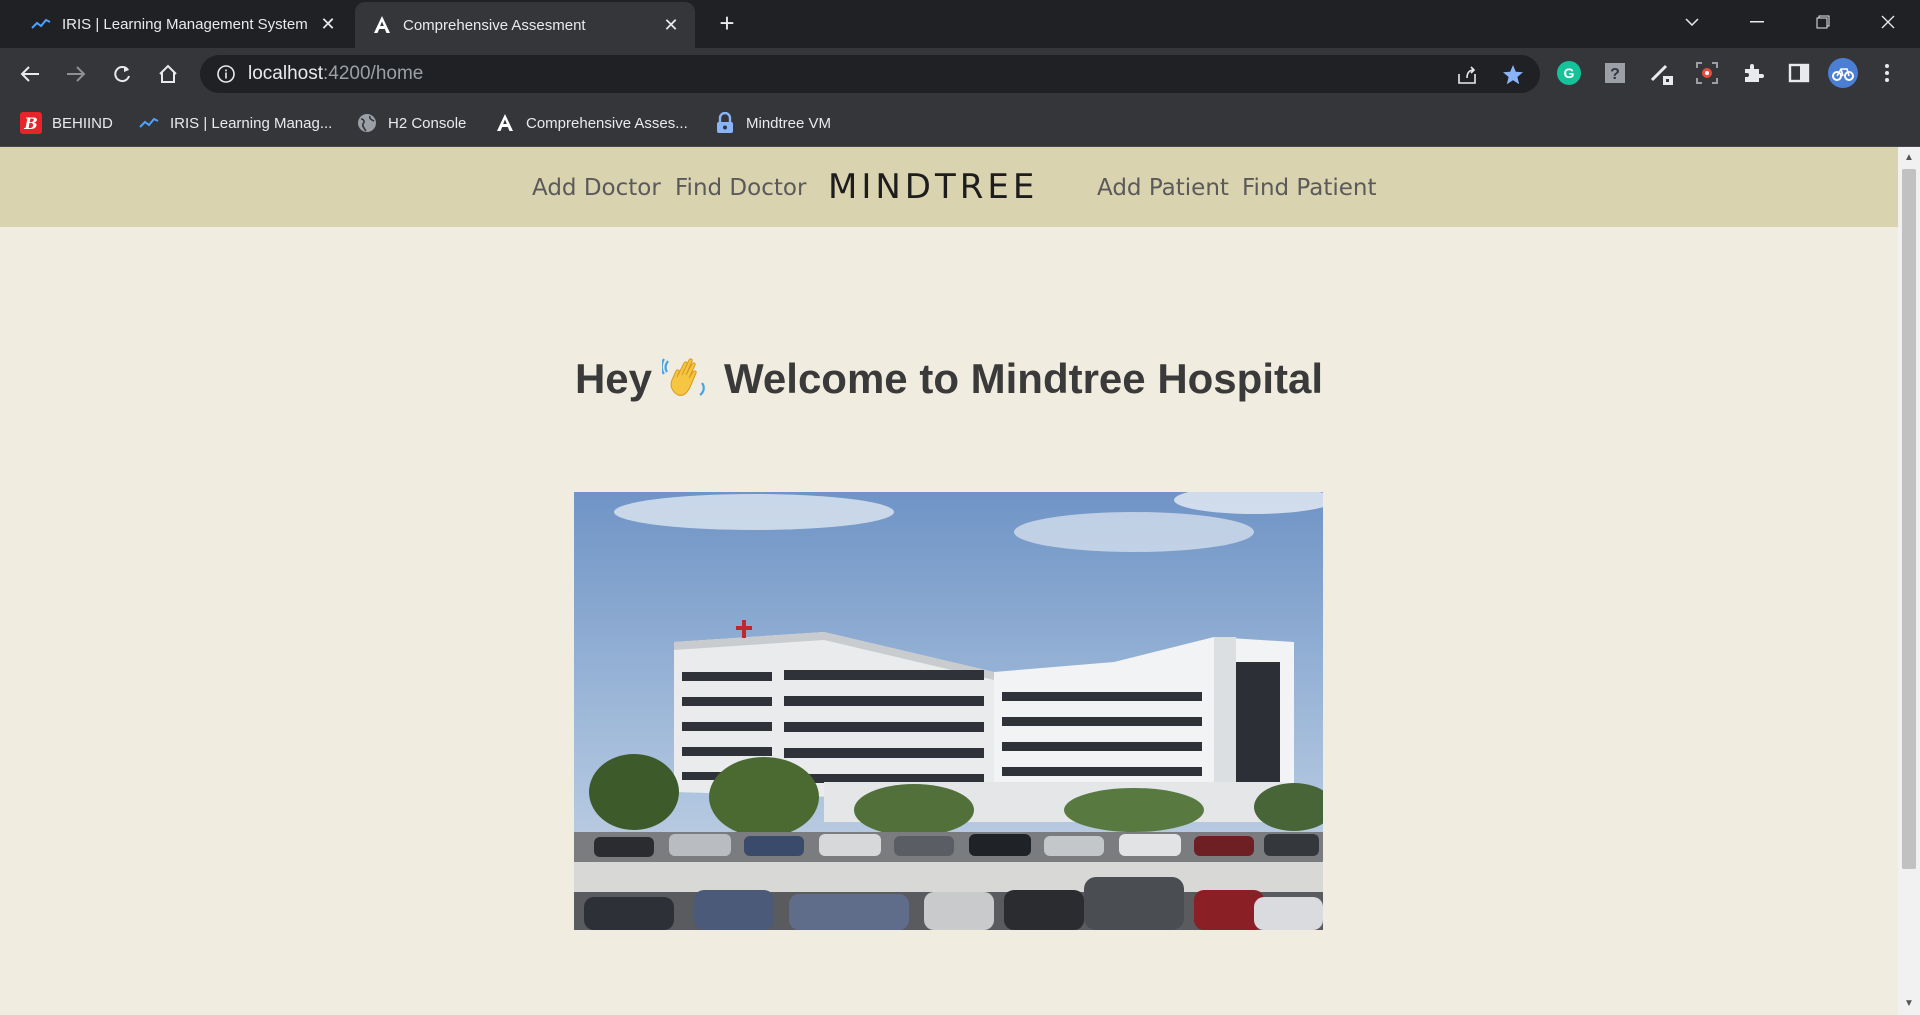 The height and width of the screenshot is (1015, 1920). I want to click on scrollbar-thumb, so click(1909, 519).